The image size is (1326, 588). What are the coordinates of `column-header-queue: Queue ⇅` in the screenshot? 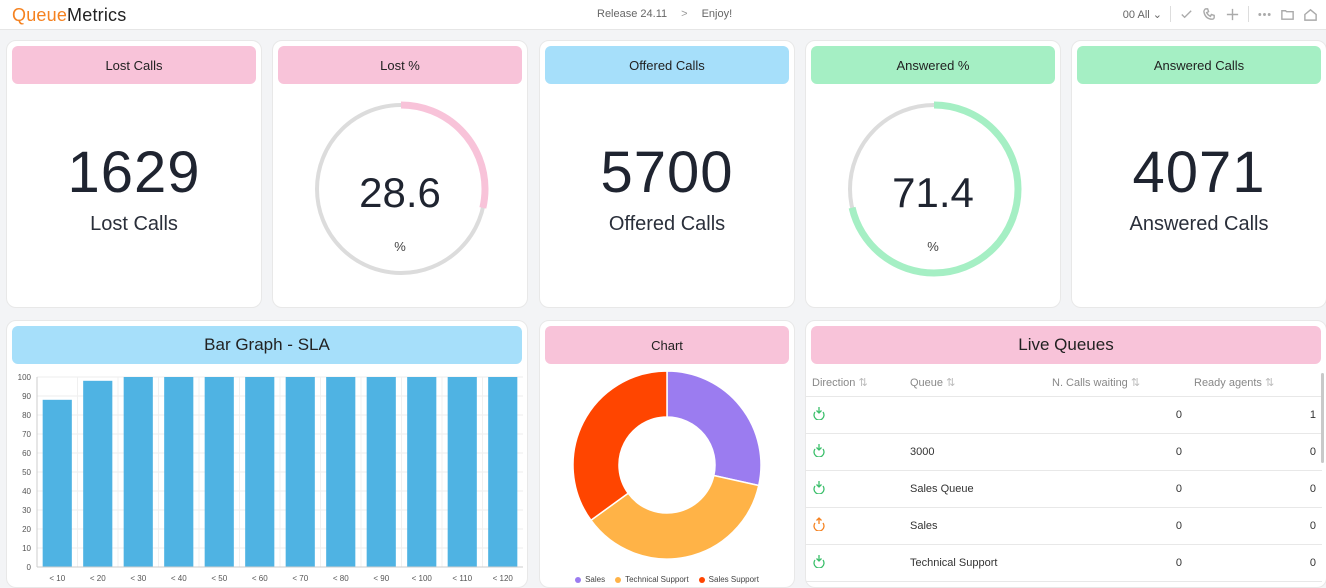 It's located at (975, 383).